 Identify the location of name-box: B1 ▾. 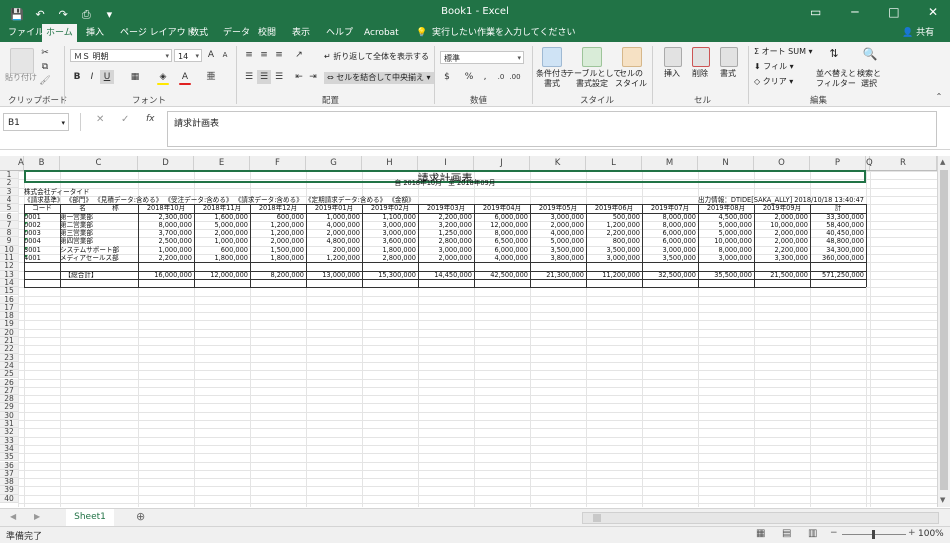
(36, 122).